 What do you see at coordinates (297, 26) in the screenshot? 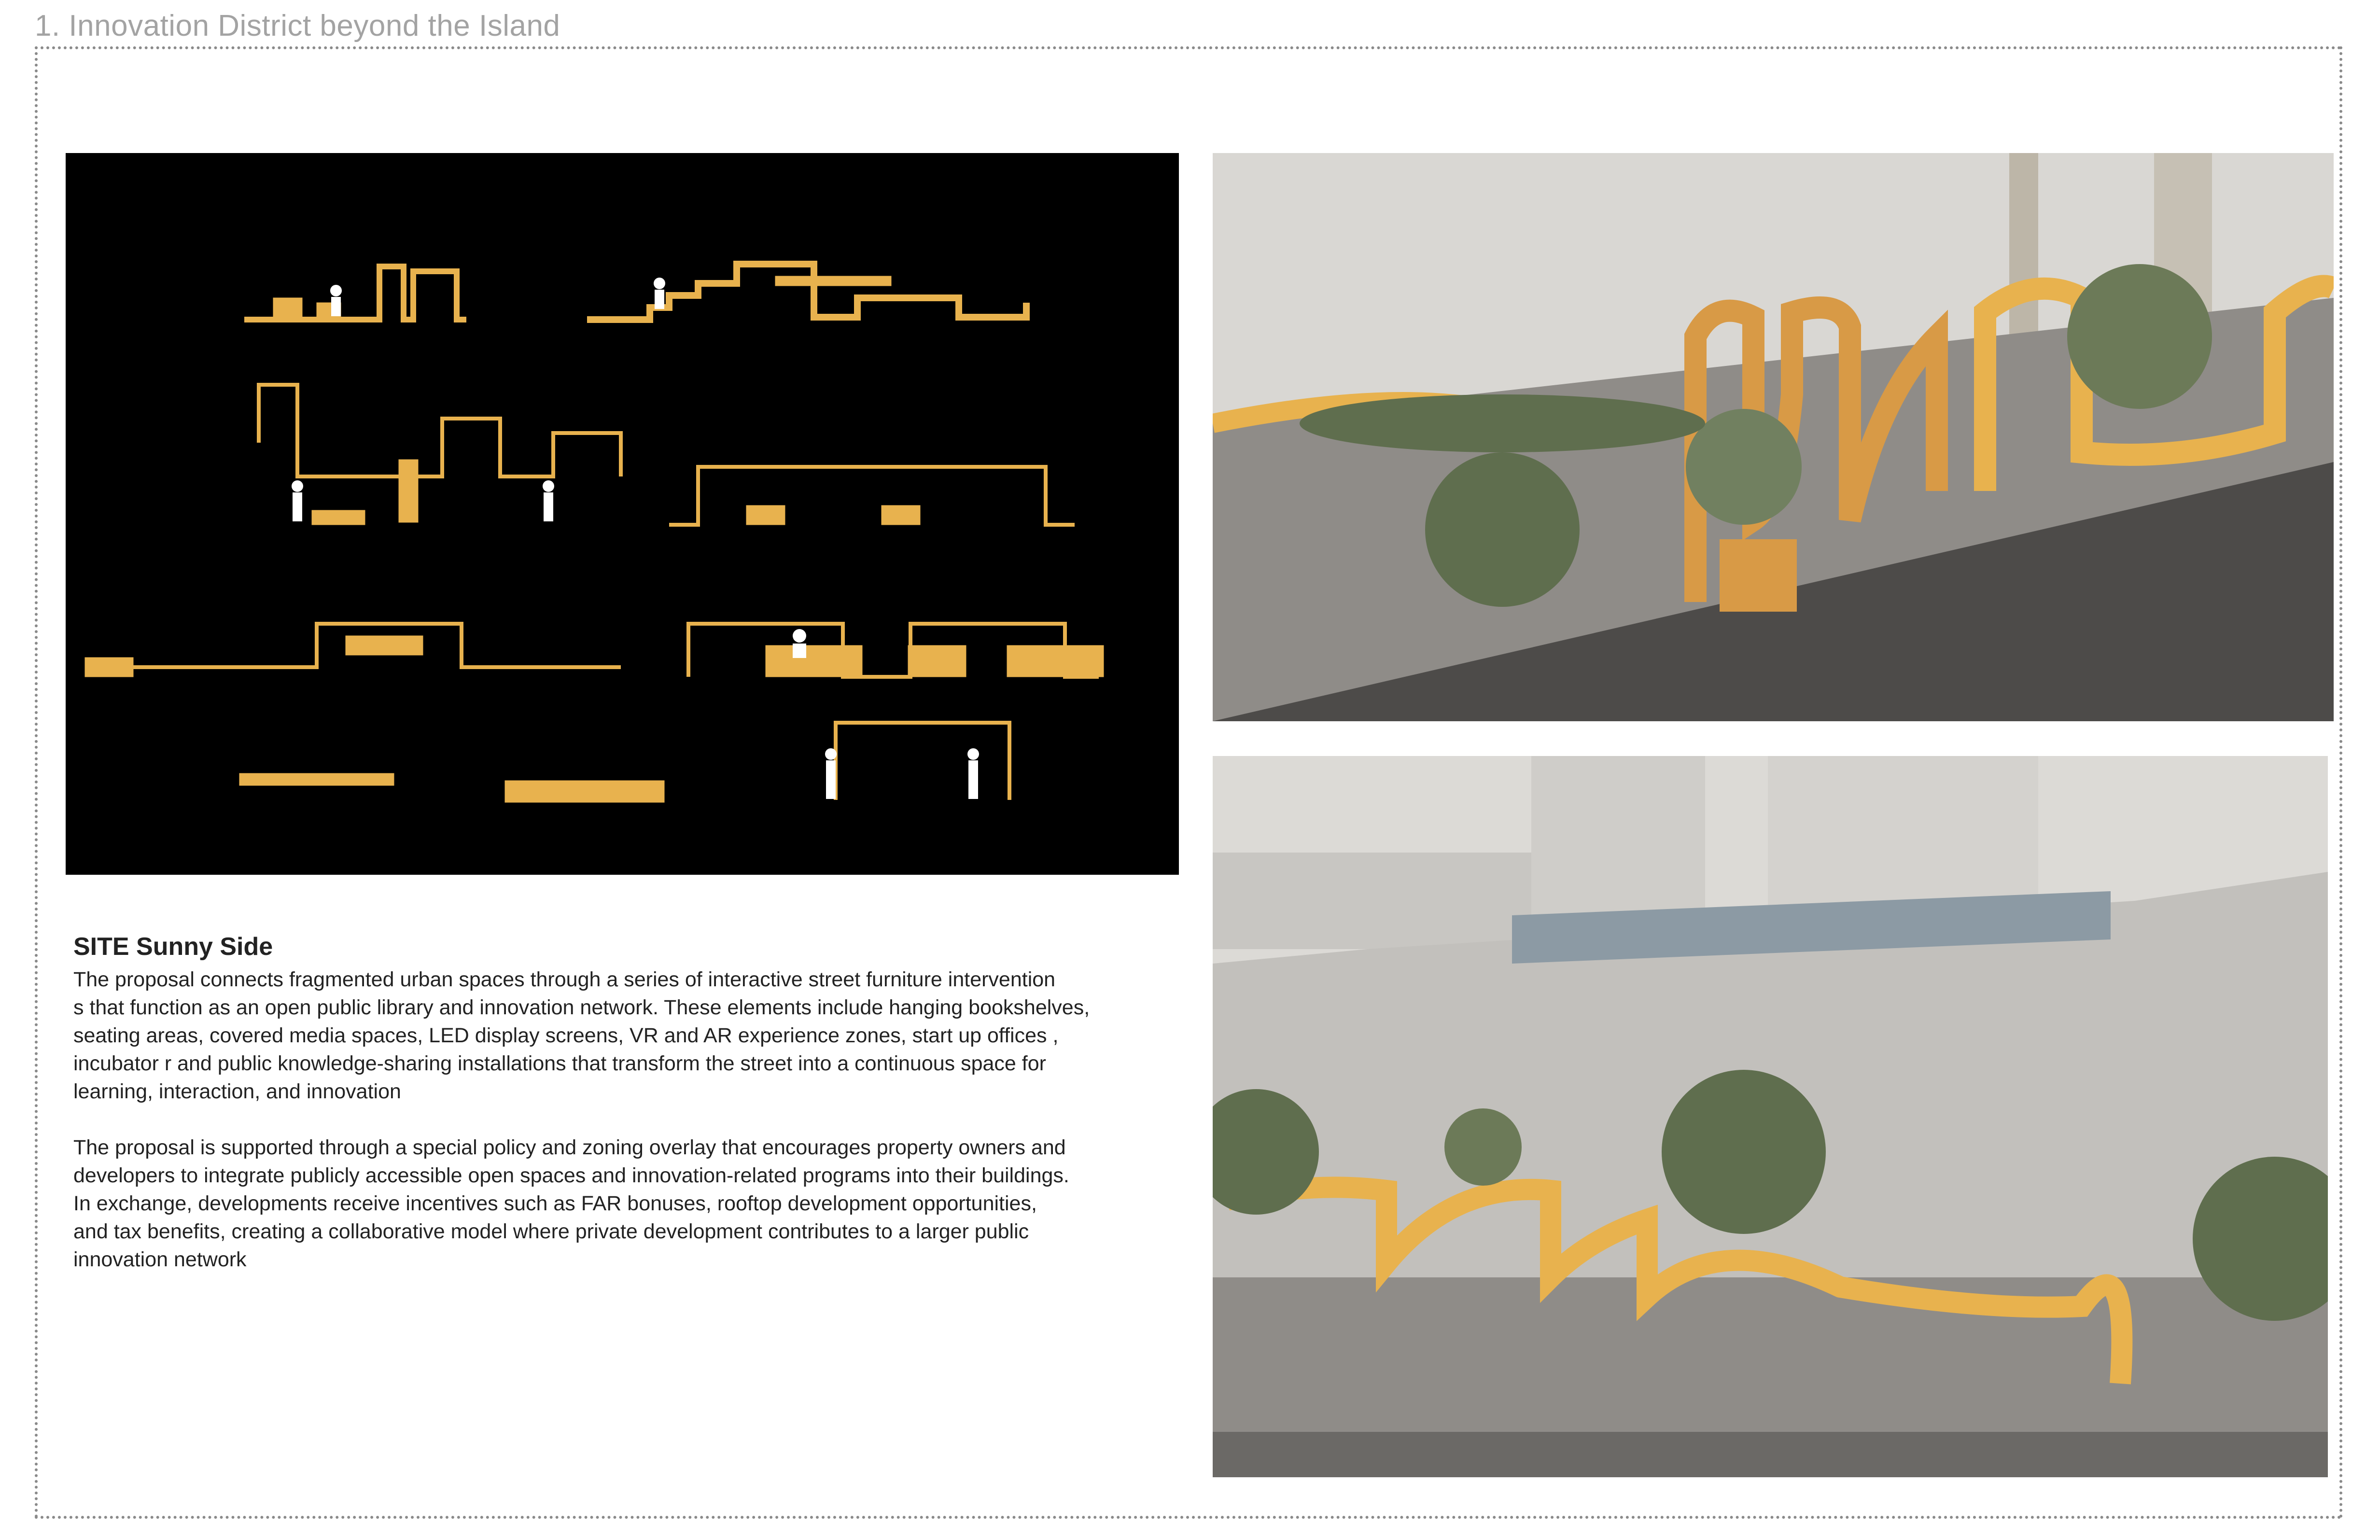
I see `page-title: 1. Innovation District beyond the Island` at bounding box center [297, 26].